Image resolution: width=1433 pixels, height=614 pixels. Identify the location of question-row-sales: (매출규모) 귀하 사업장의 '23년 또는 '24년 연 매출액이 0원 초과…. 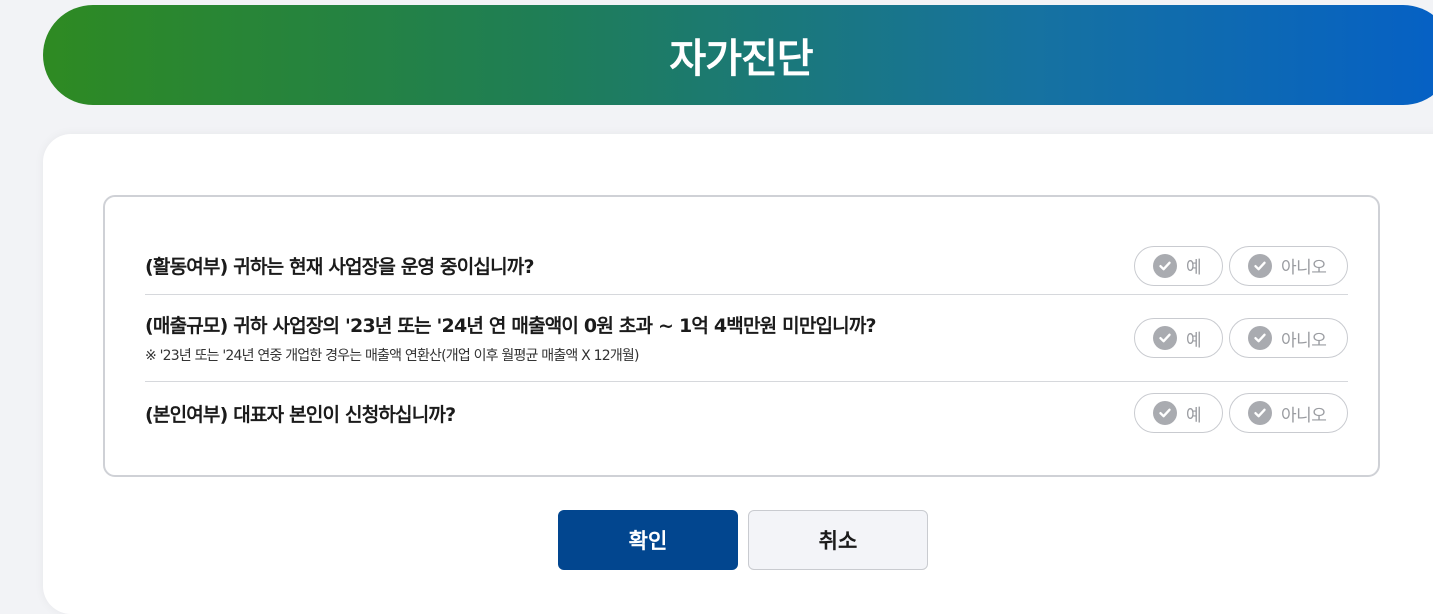
(746, 338).